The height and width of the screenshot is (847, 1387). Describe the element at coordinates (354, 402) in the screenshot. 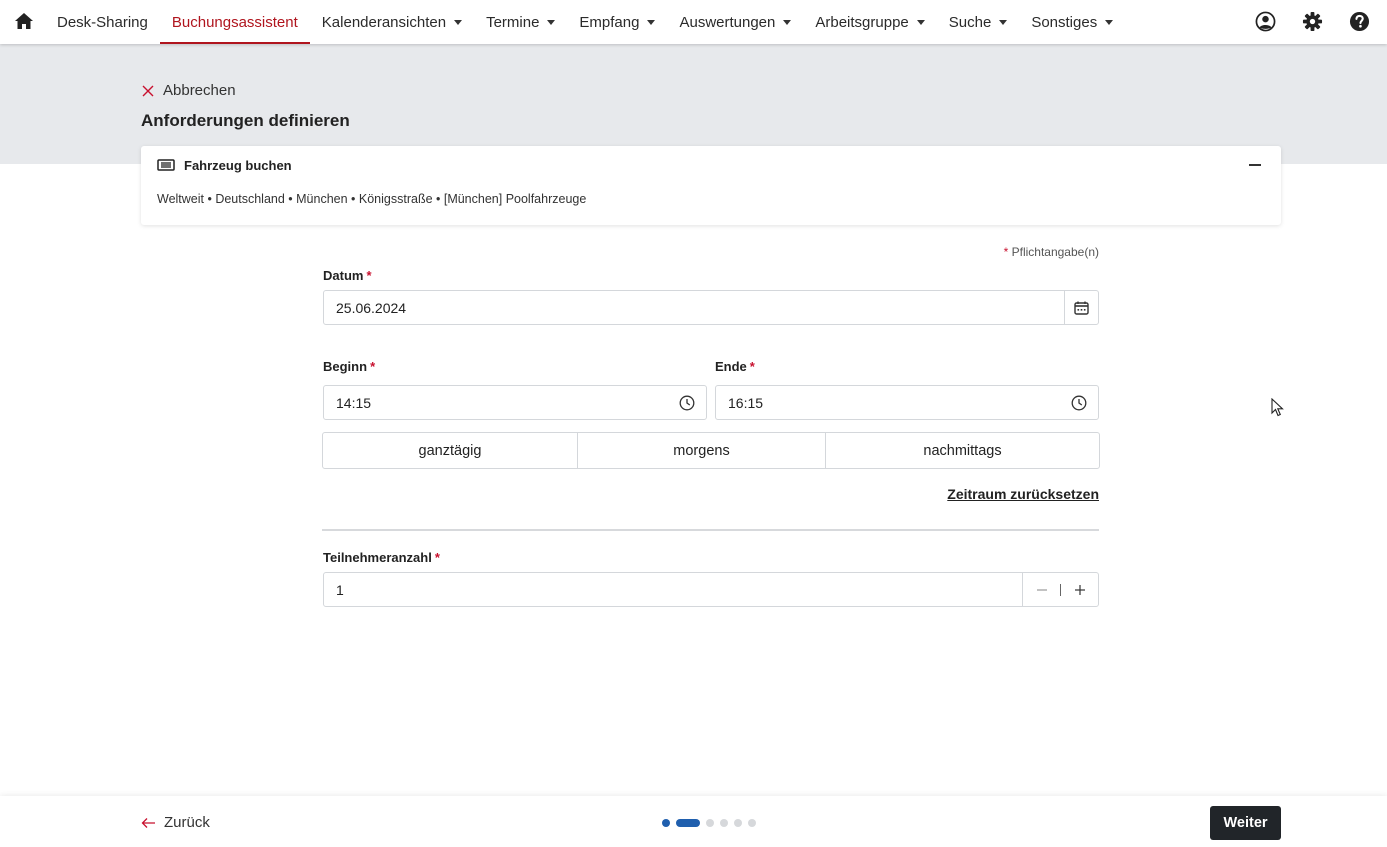

I see `start-time-value: 14:15` at that location.